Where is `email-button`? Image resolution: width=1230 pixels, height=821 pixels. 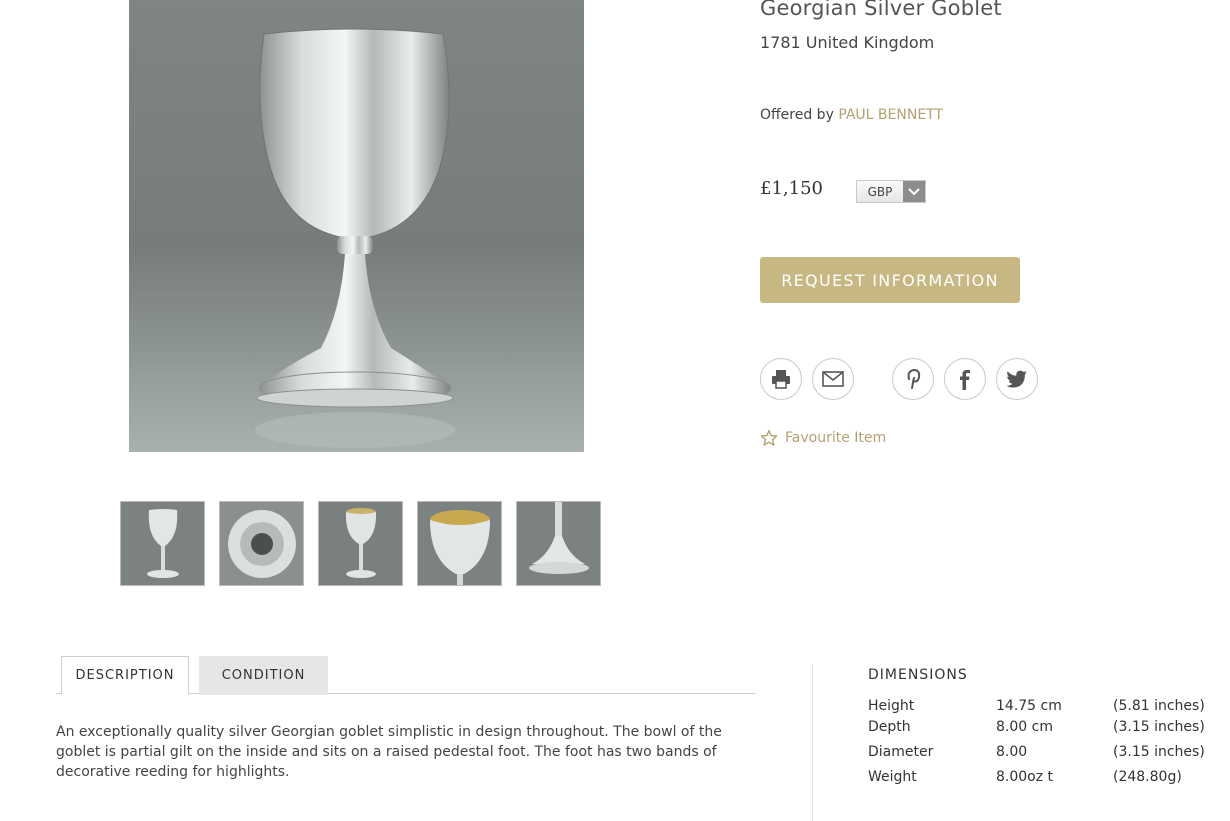 email-button is located at coordinates (833, 379).